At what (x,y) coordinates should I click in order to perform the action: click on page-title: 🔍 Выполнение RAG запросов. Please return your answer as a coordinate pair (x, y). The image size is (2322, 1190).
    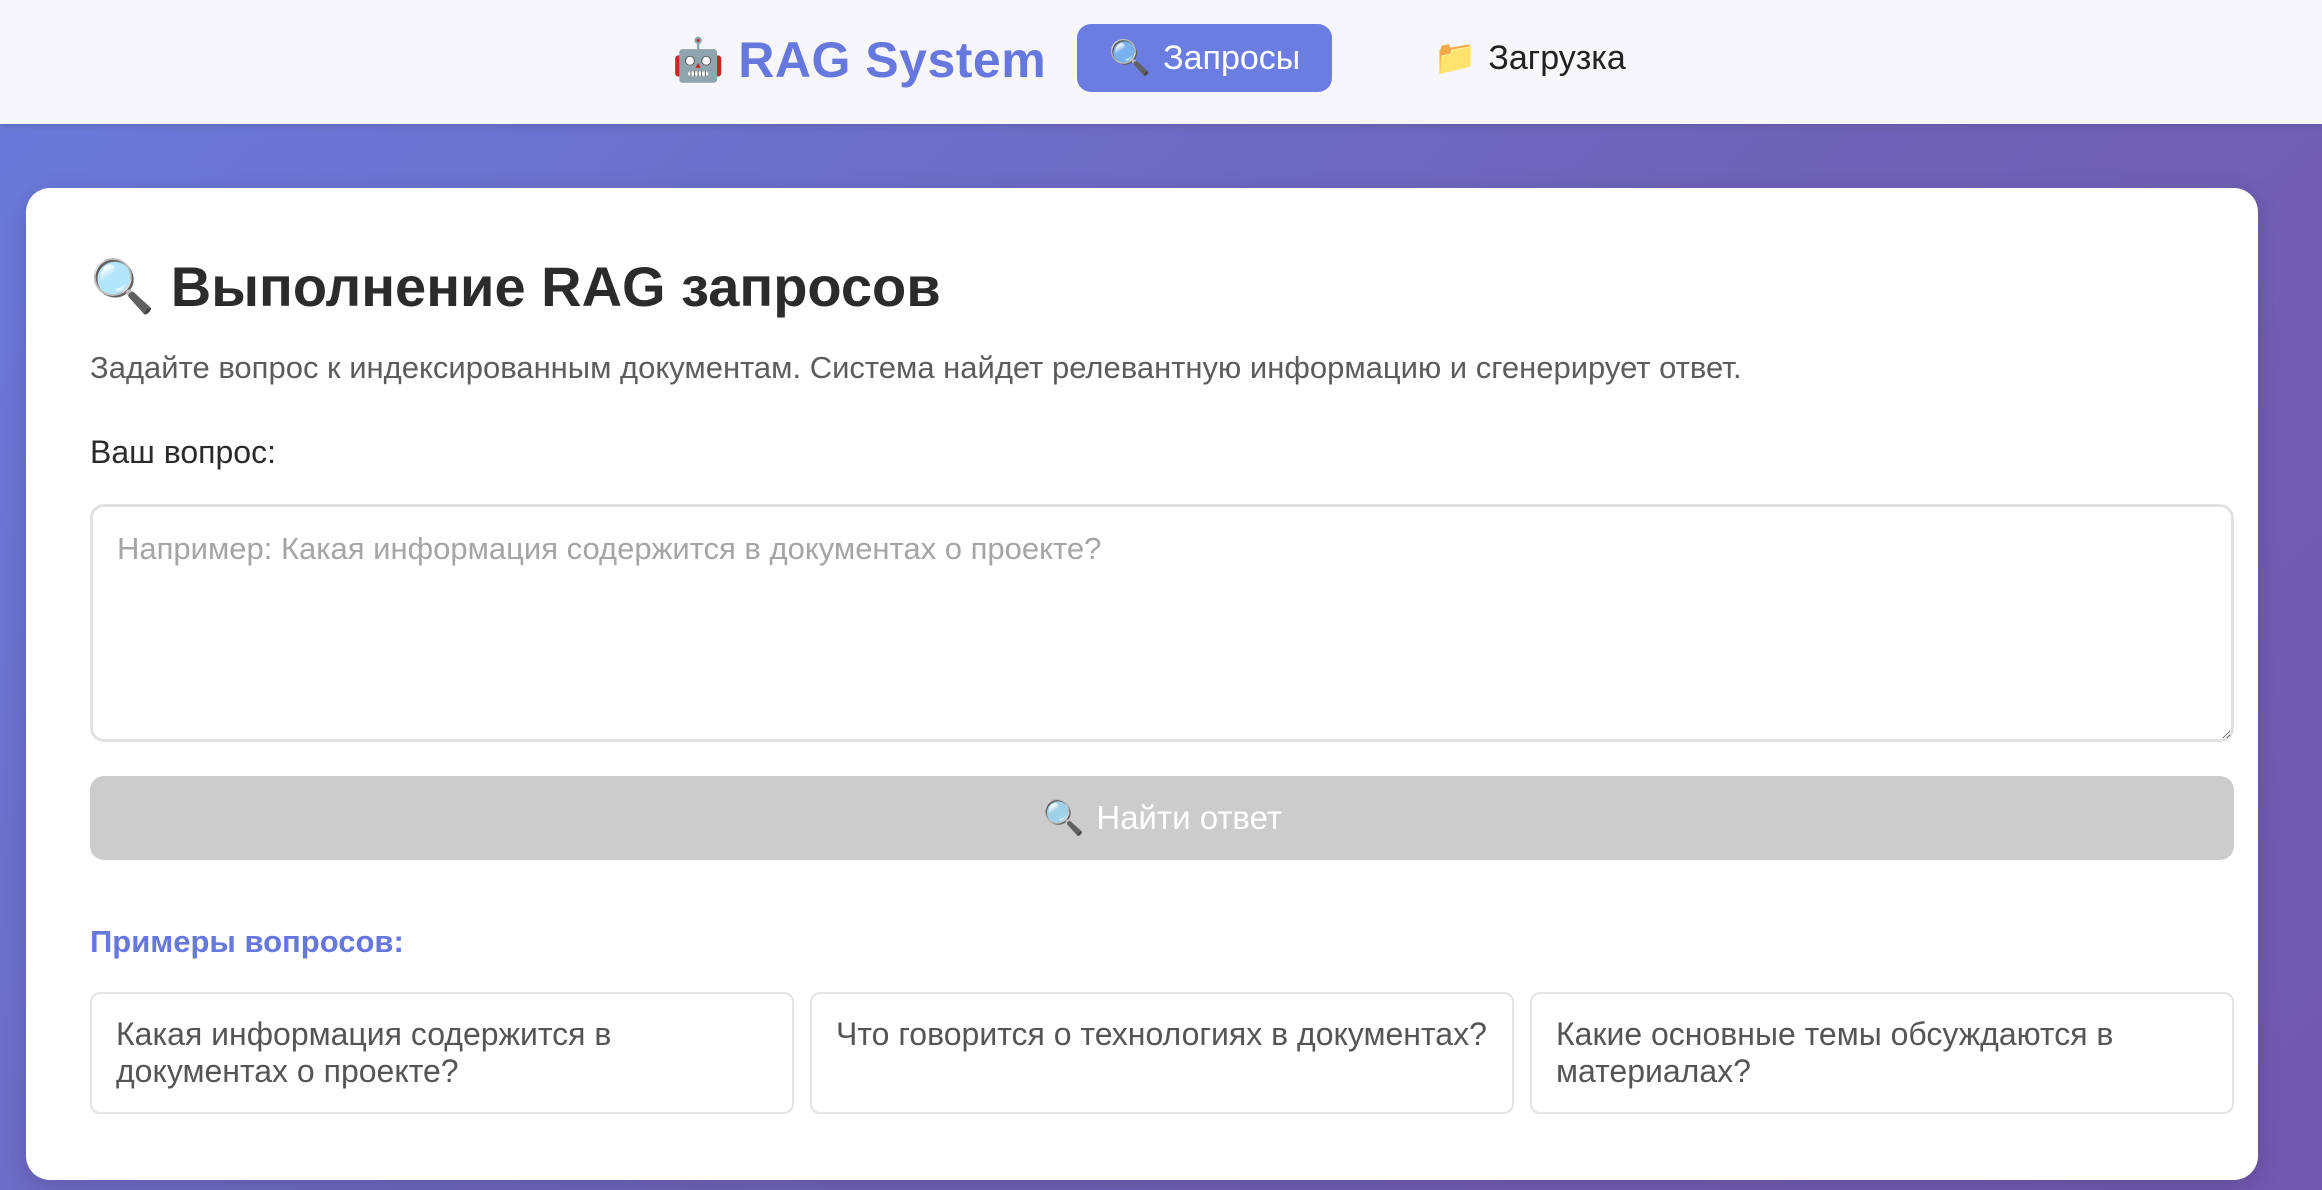
    Looking at the image, I should click on (515, 286).